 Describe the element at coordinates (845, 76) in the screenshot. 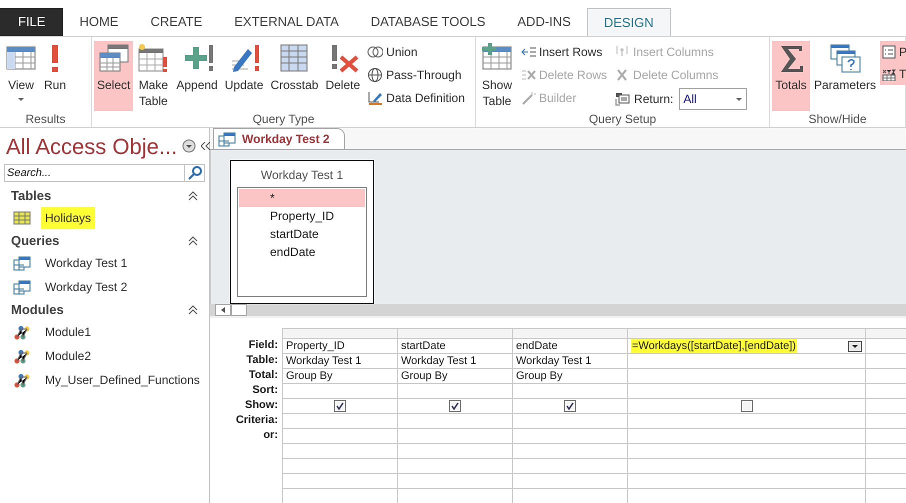

I see `ribbon-button: Parameters` at that location.